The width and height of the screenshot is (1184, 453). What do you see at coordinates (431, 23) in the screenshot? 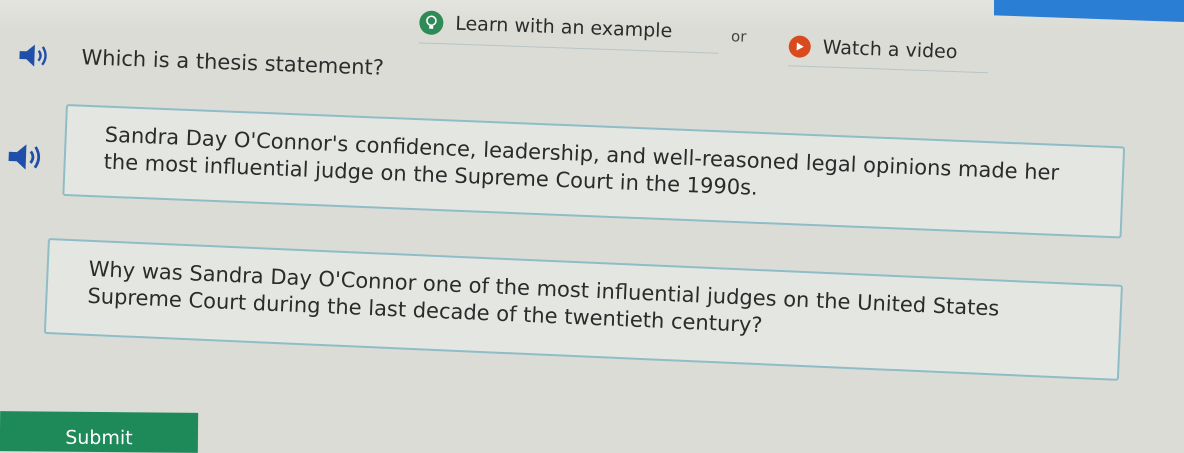
I see `lightbulb-icon` at bounding box center [431, 23].